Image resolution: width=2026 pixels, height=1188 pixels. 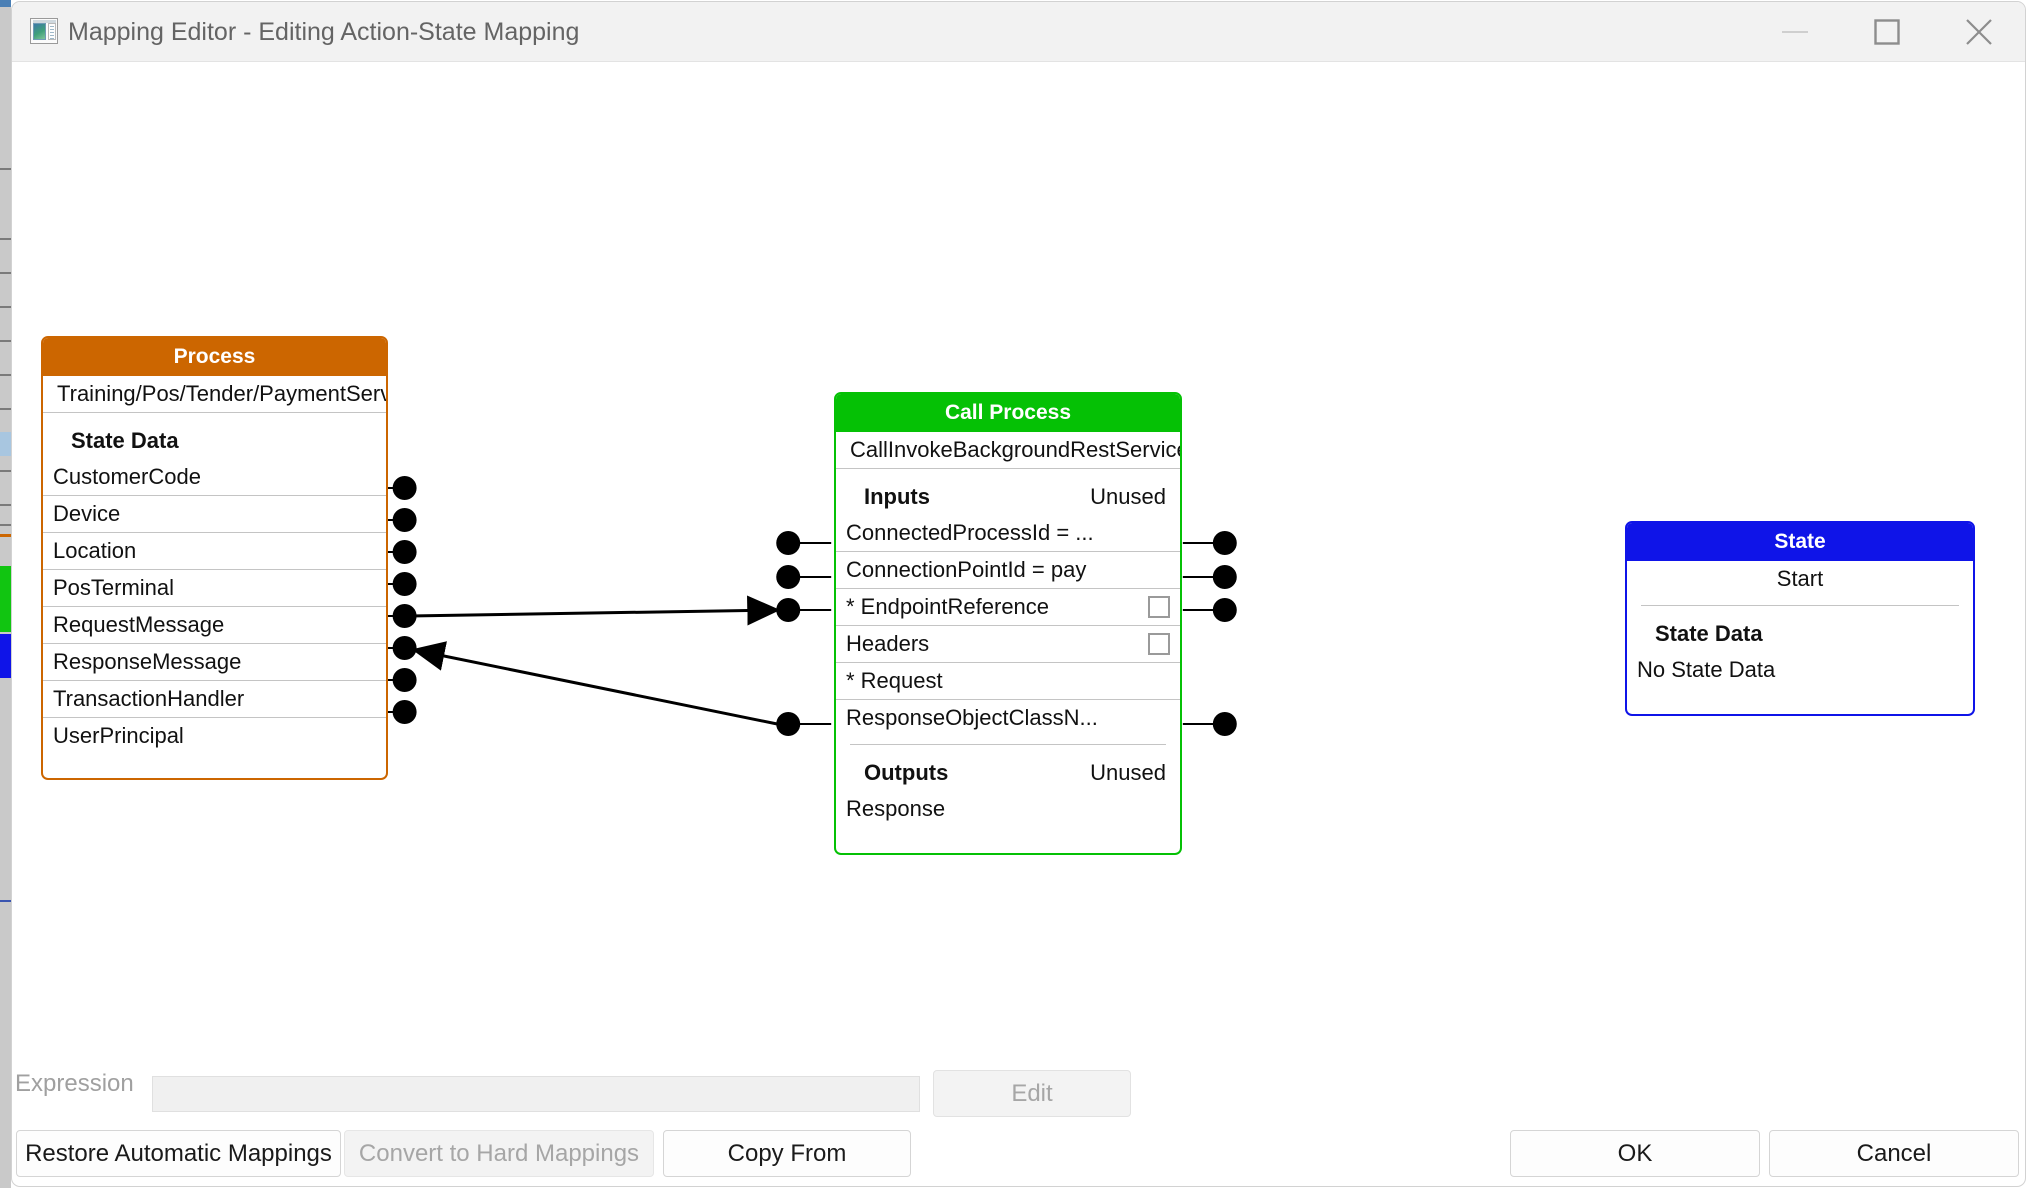 What do you see at coordinates (5, 599) in the screenshot?
I see `background-green-marker` at bounding box center [5, 599].